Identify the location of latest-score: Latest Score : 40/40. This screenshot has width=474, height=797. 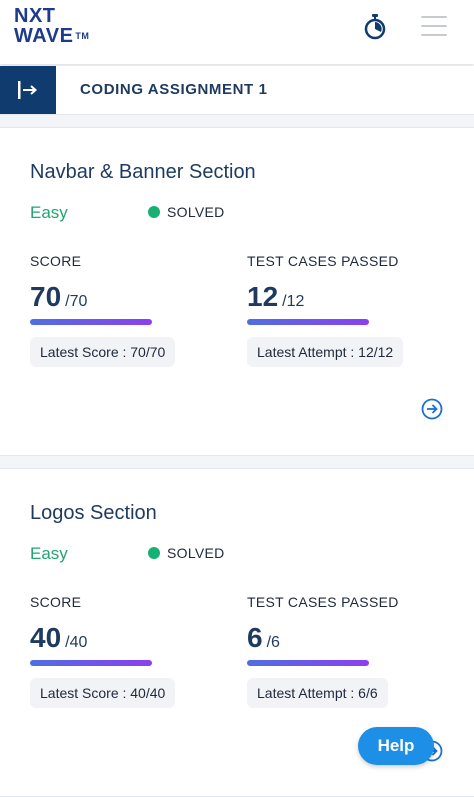
(103, 693).